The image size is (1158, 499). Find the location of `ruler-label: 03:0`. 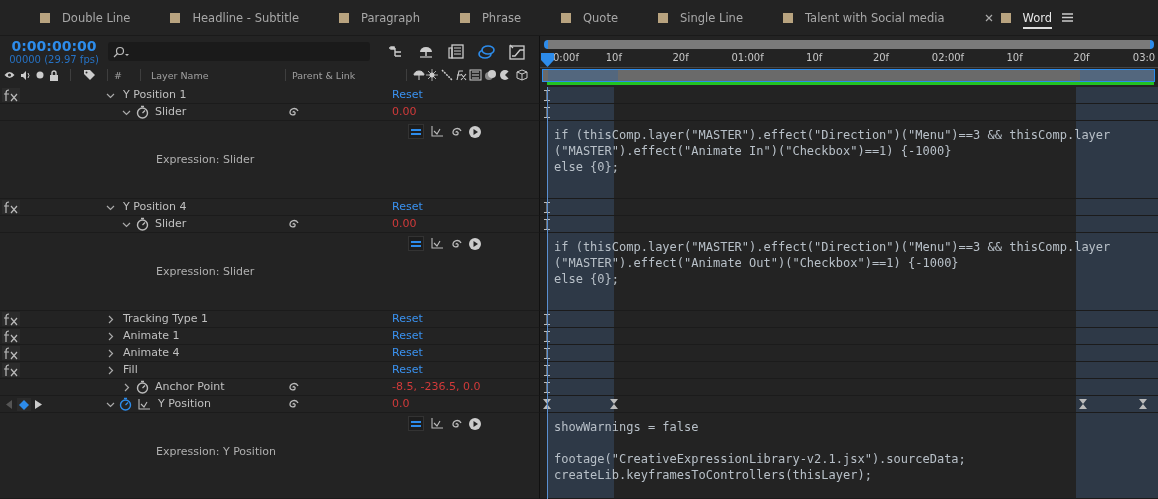

ruler-label: 03:0 is located at coordinates (1144, 57).